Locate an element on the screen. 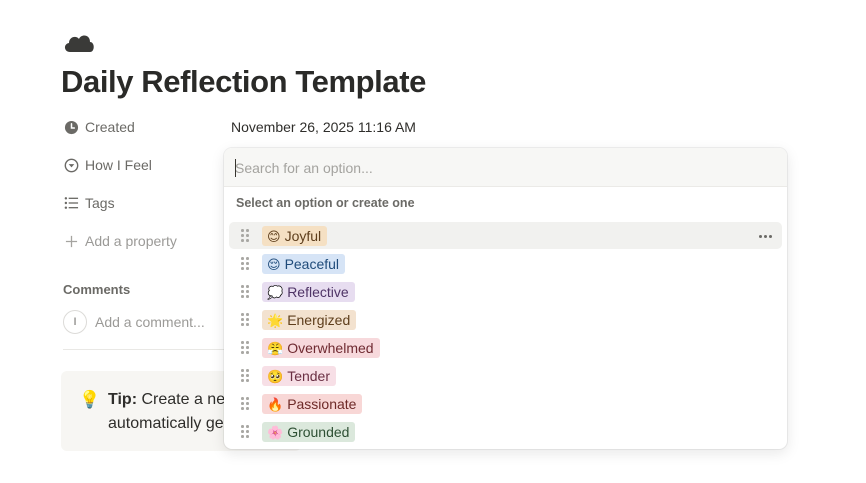  avatar: I is located at coordinates (75, 322).